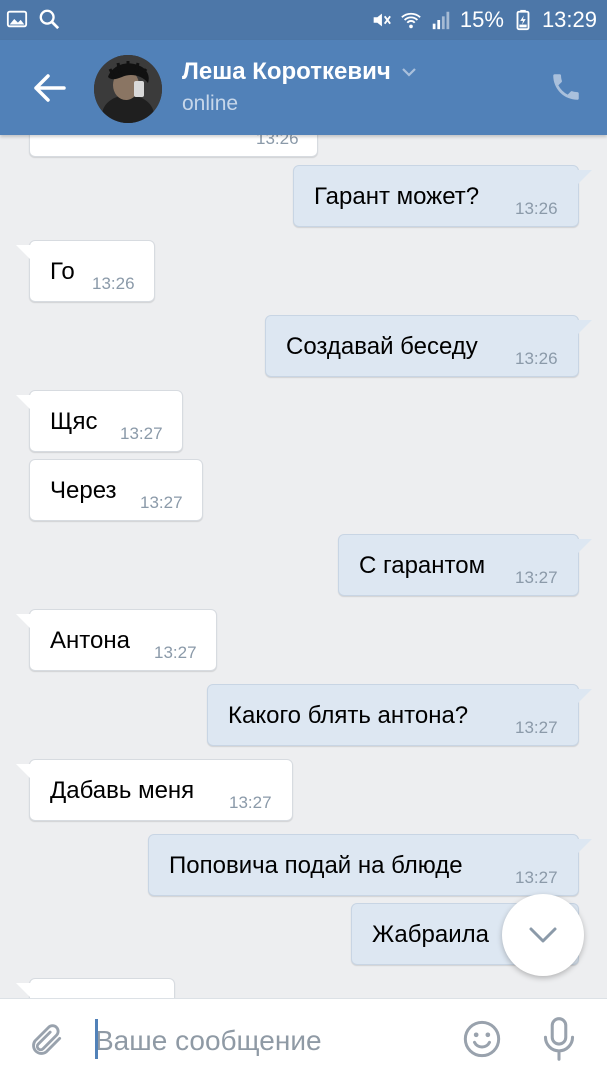  Describe the element at coordinates (90, 640) in the screenshot. I see `message-text: Антона` at that location.